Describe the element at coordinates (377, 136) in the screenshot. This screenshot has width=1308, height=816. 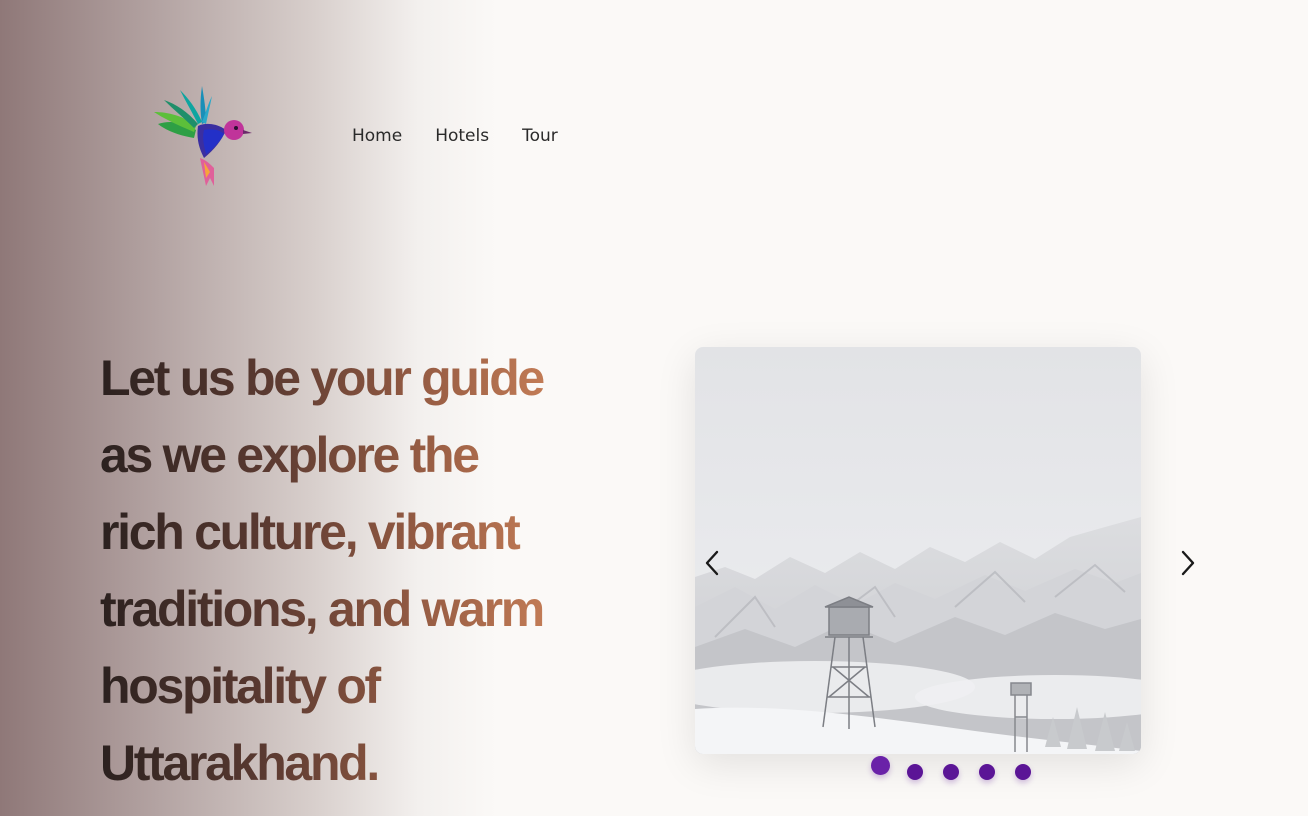
I see `nav-item-home: Home` at that location.